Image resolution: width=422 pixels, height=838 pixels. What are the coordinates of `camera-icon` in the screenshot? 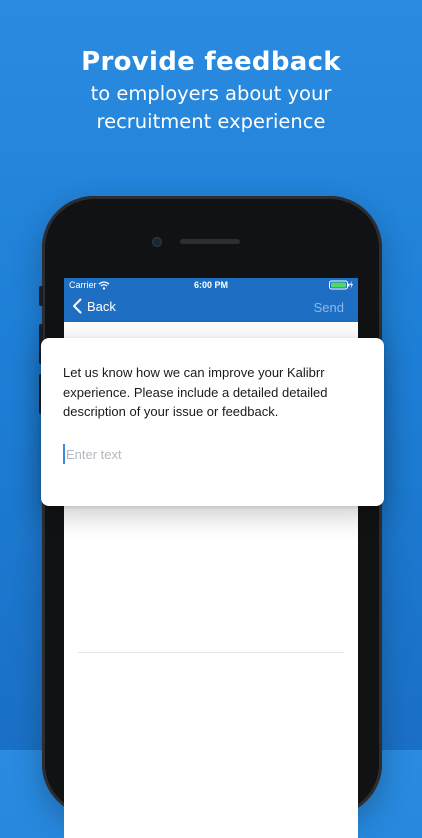 It's located at (157, 242).